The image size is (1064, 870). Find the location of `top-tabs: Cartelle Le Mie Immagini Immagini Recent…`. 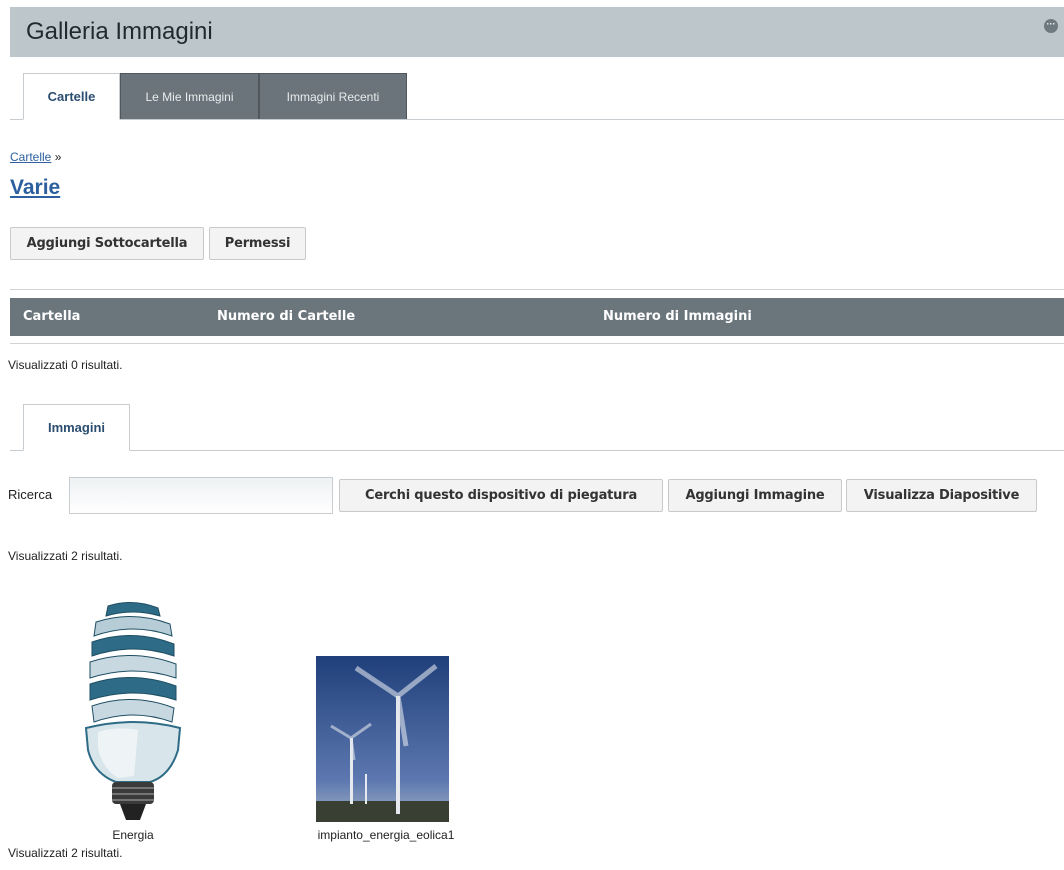

top-tabs: Cartelle Le Mie Immagini Immagini Recent… is located at coordinates (537, 96).